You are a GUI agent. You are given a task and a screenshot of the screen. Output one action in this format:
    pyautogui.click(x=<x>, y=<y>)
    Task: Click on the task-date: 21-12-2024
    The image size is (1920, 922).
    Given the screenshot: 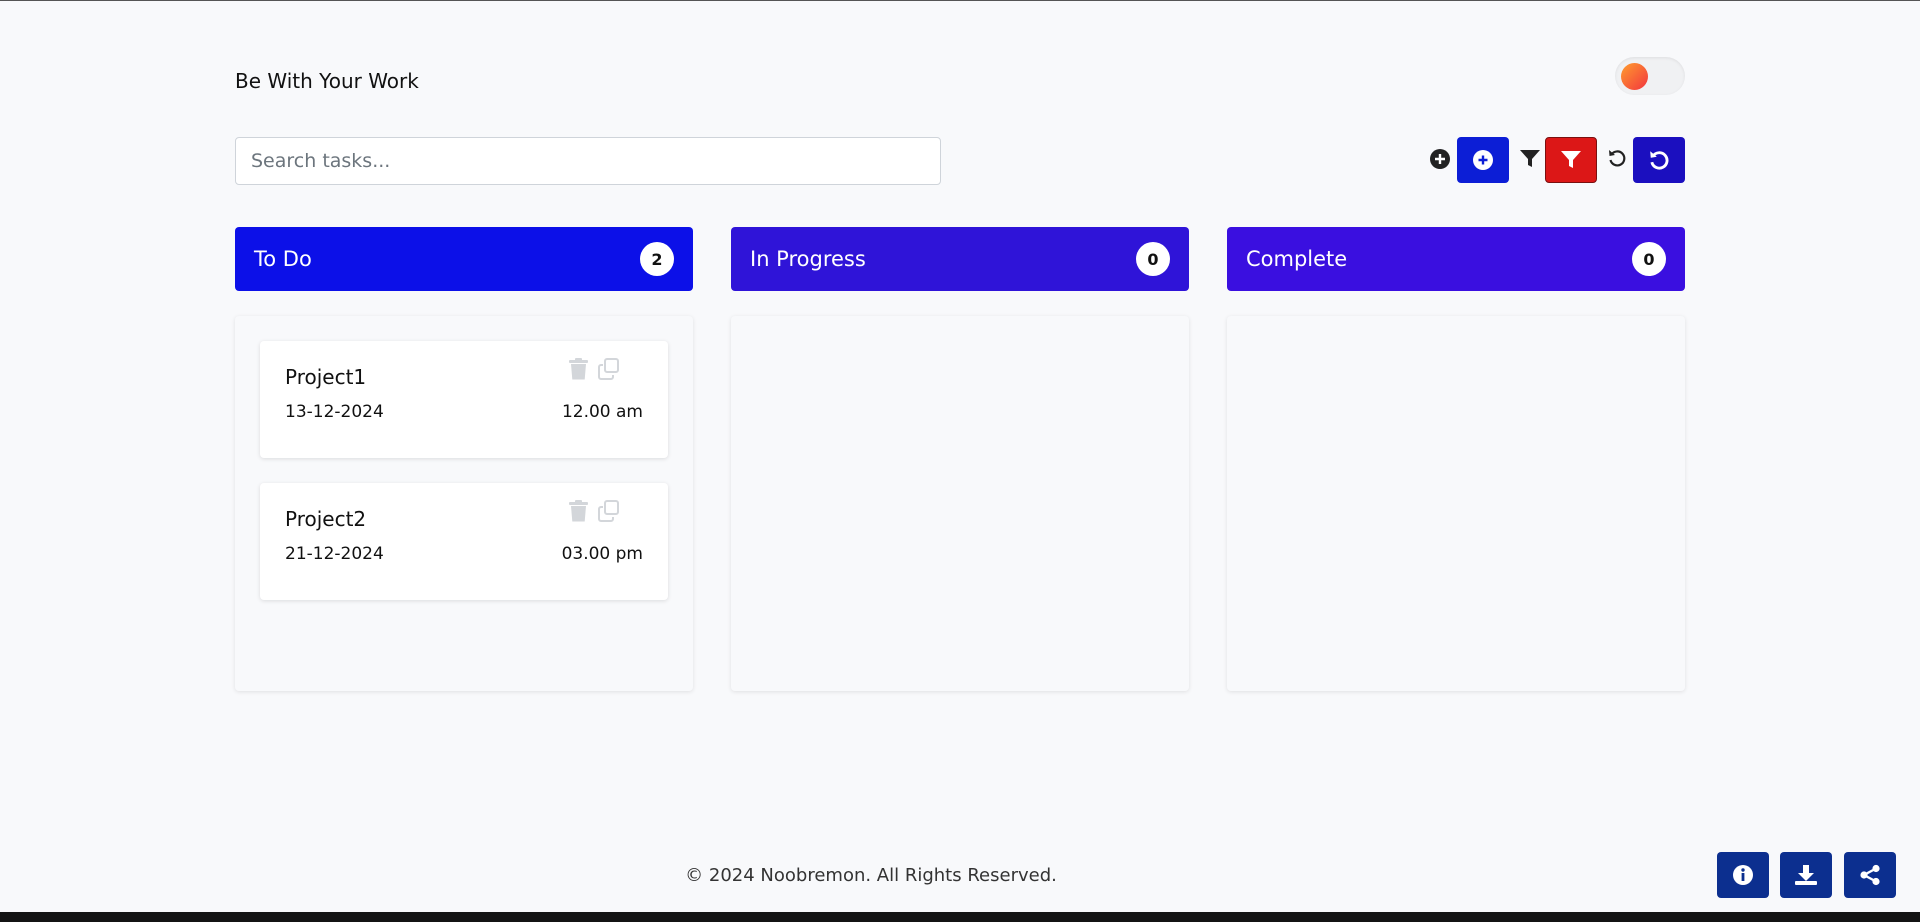 What is the action you would take?
    pyautogui.click(x=334, y=554)
    